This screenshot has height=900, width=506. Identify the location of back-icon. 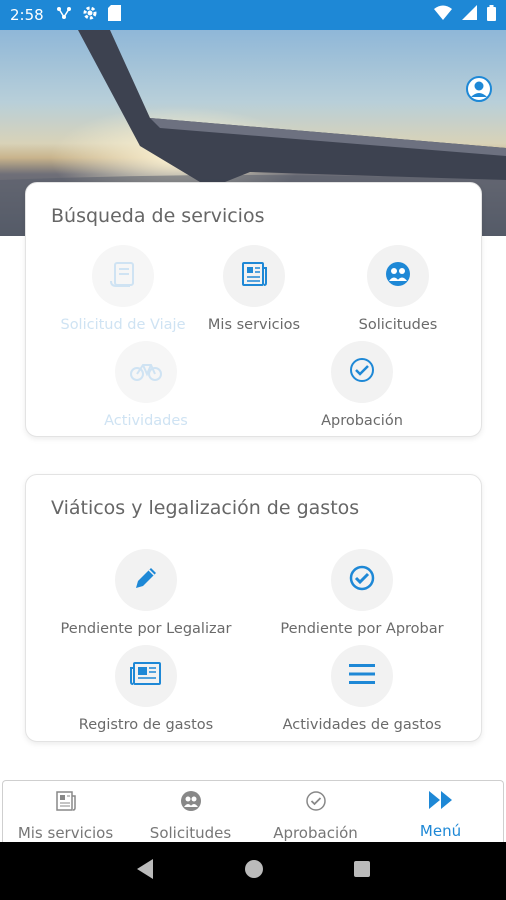
(145, 871).